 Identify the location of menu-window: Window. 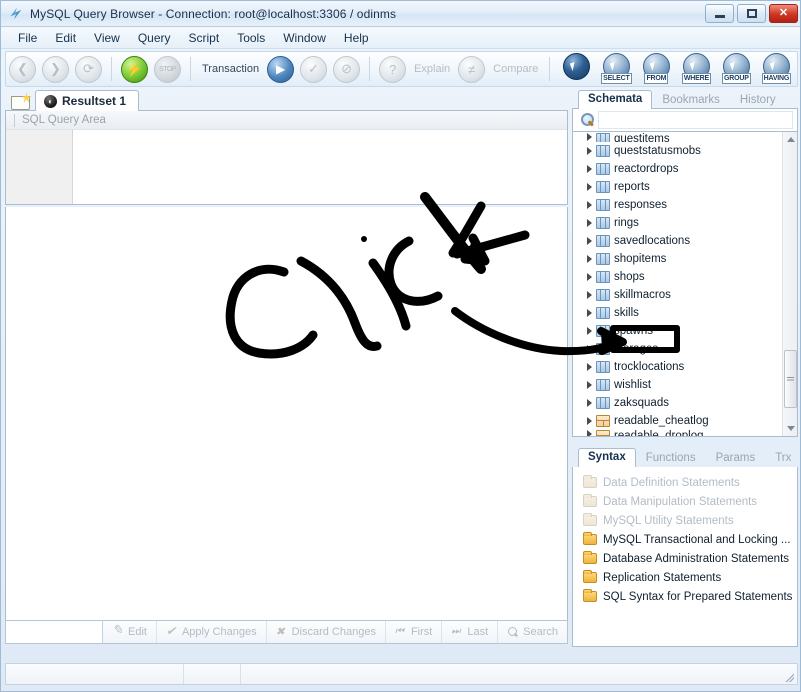
(304, 38).